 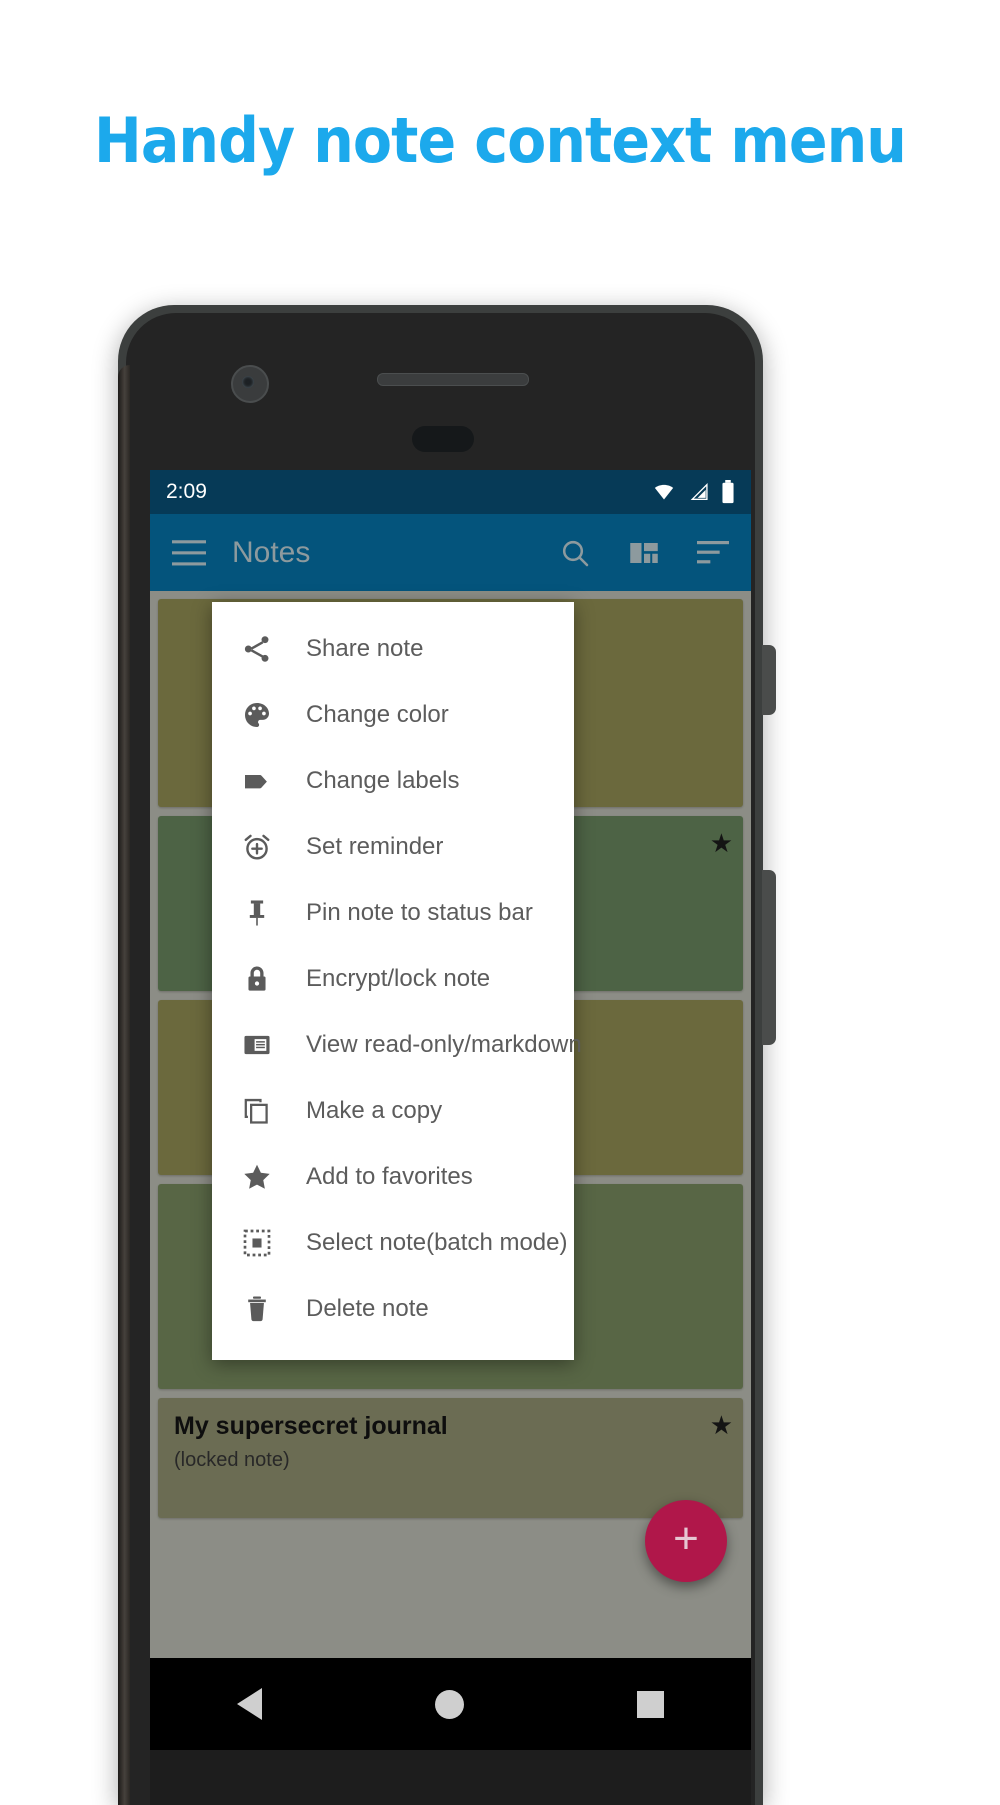 I want to click on menu-item-delete-note: Delete note, so click(x=393, y=1309).